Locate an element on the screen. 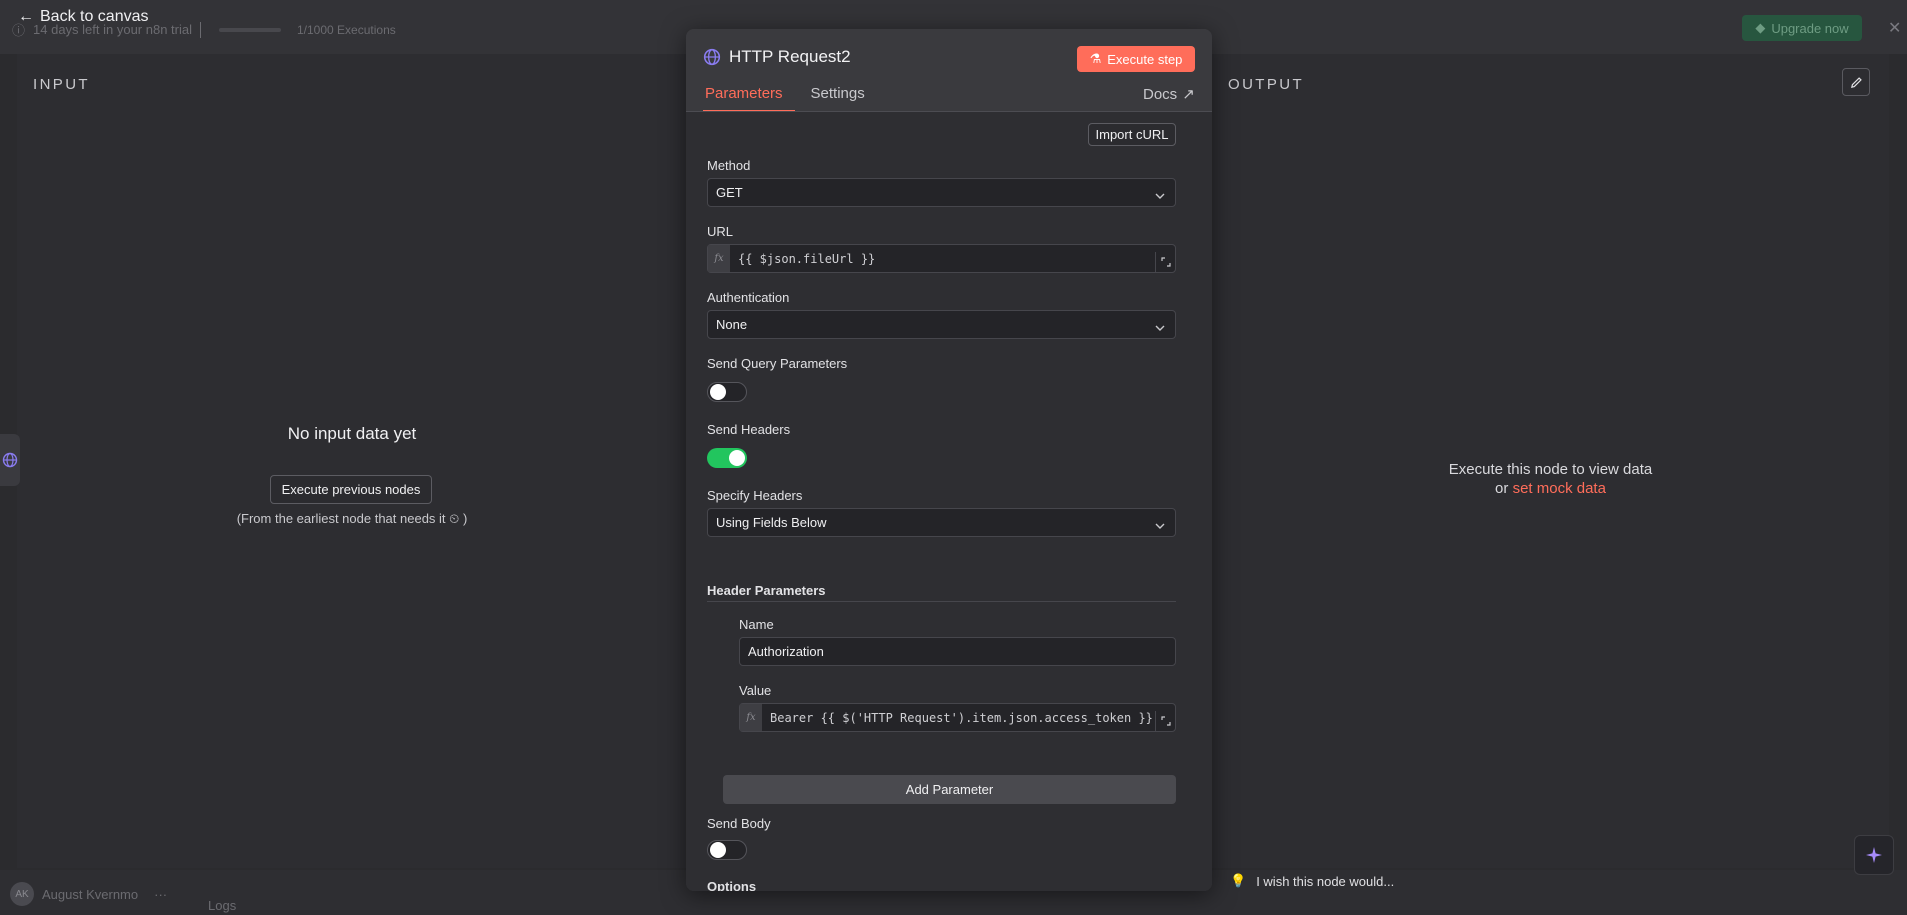  authentication-label: Authentication is located at coordinates (748, 297).